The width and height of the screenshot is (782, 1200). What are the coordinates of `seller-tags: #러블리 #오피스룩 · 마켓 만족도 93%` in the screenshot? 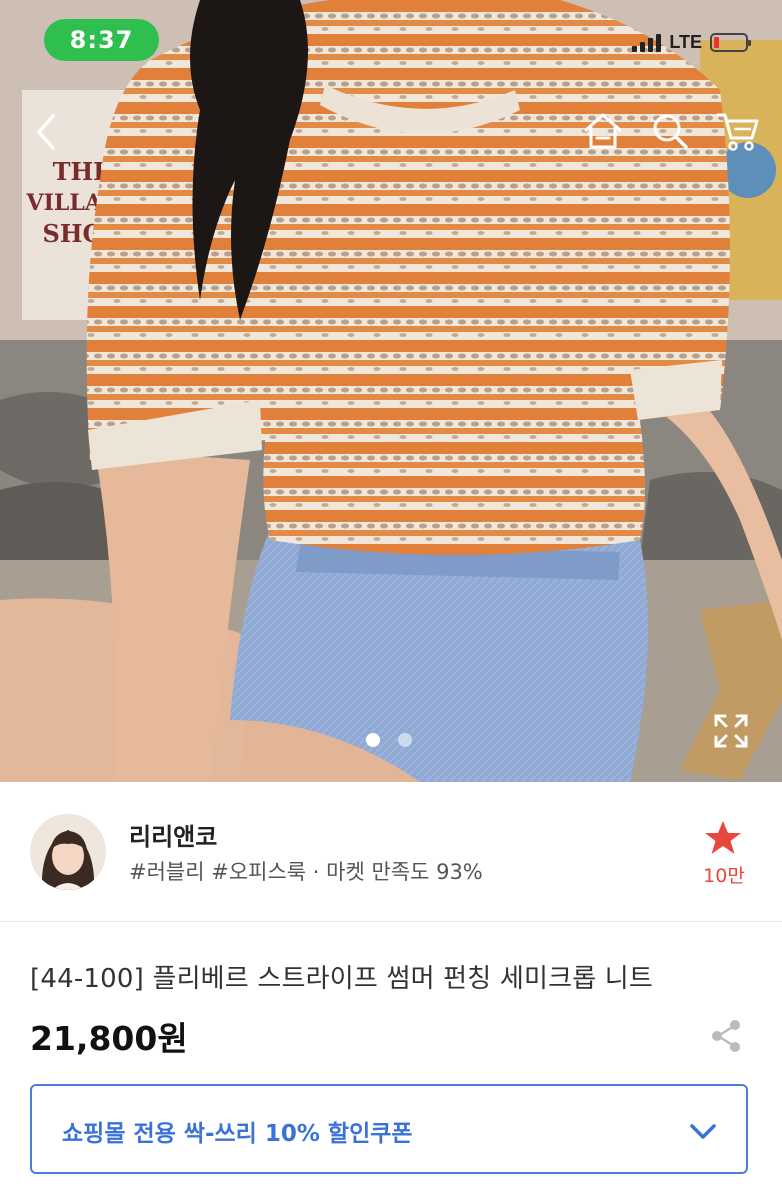 It's located at (306, 872).